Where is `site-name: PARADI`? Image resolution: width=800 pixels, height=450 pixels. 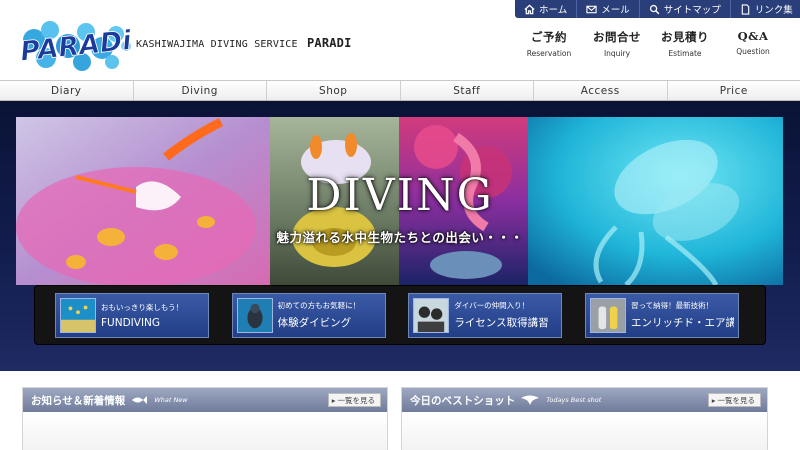
site-name: PARADI is located at coordinates (329, 43).